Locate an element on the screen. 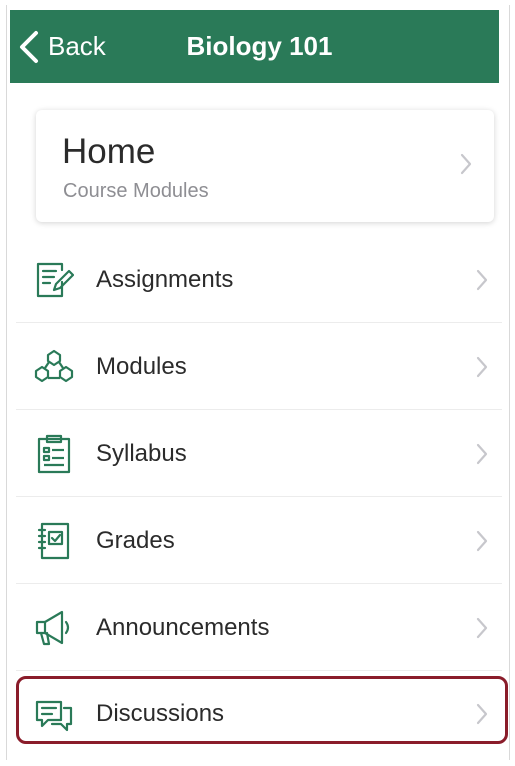 The width and height of the screenshot is (515, 766). menu-item-modules: Modules is located at coordinates (256, 367).